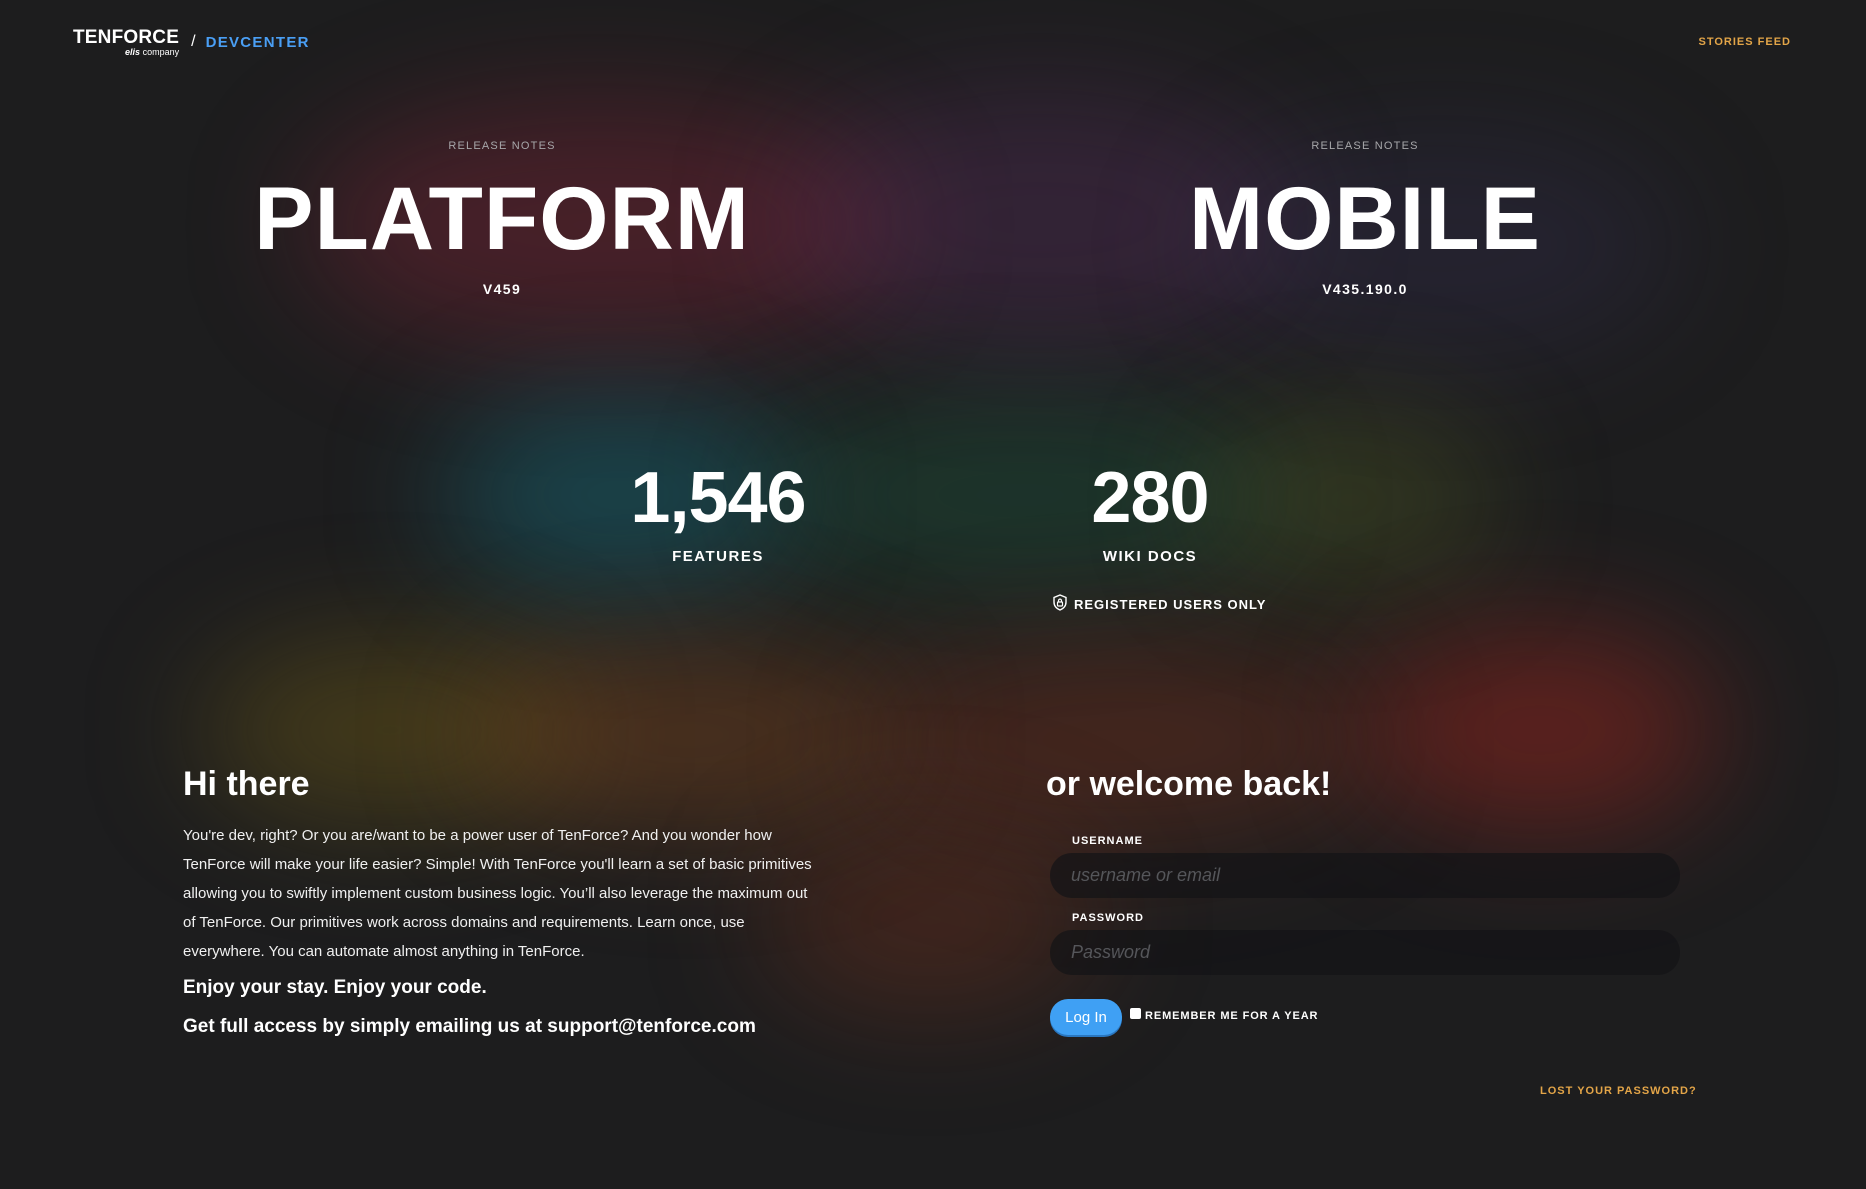  What do you see at coordinates (246, 784) in the screenshot?
I see `intro-title: Hi there` at bounding box center [246, 784].